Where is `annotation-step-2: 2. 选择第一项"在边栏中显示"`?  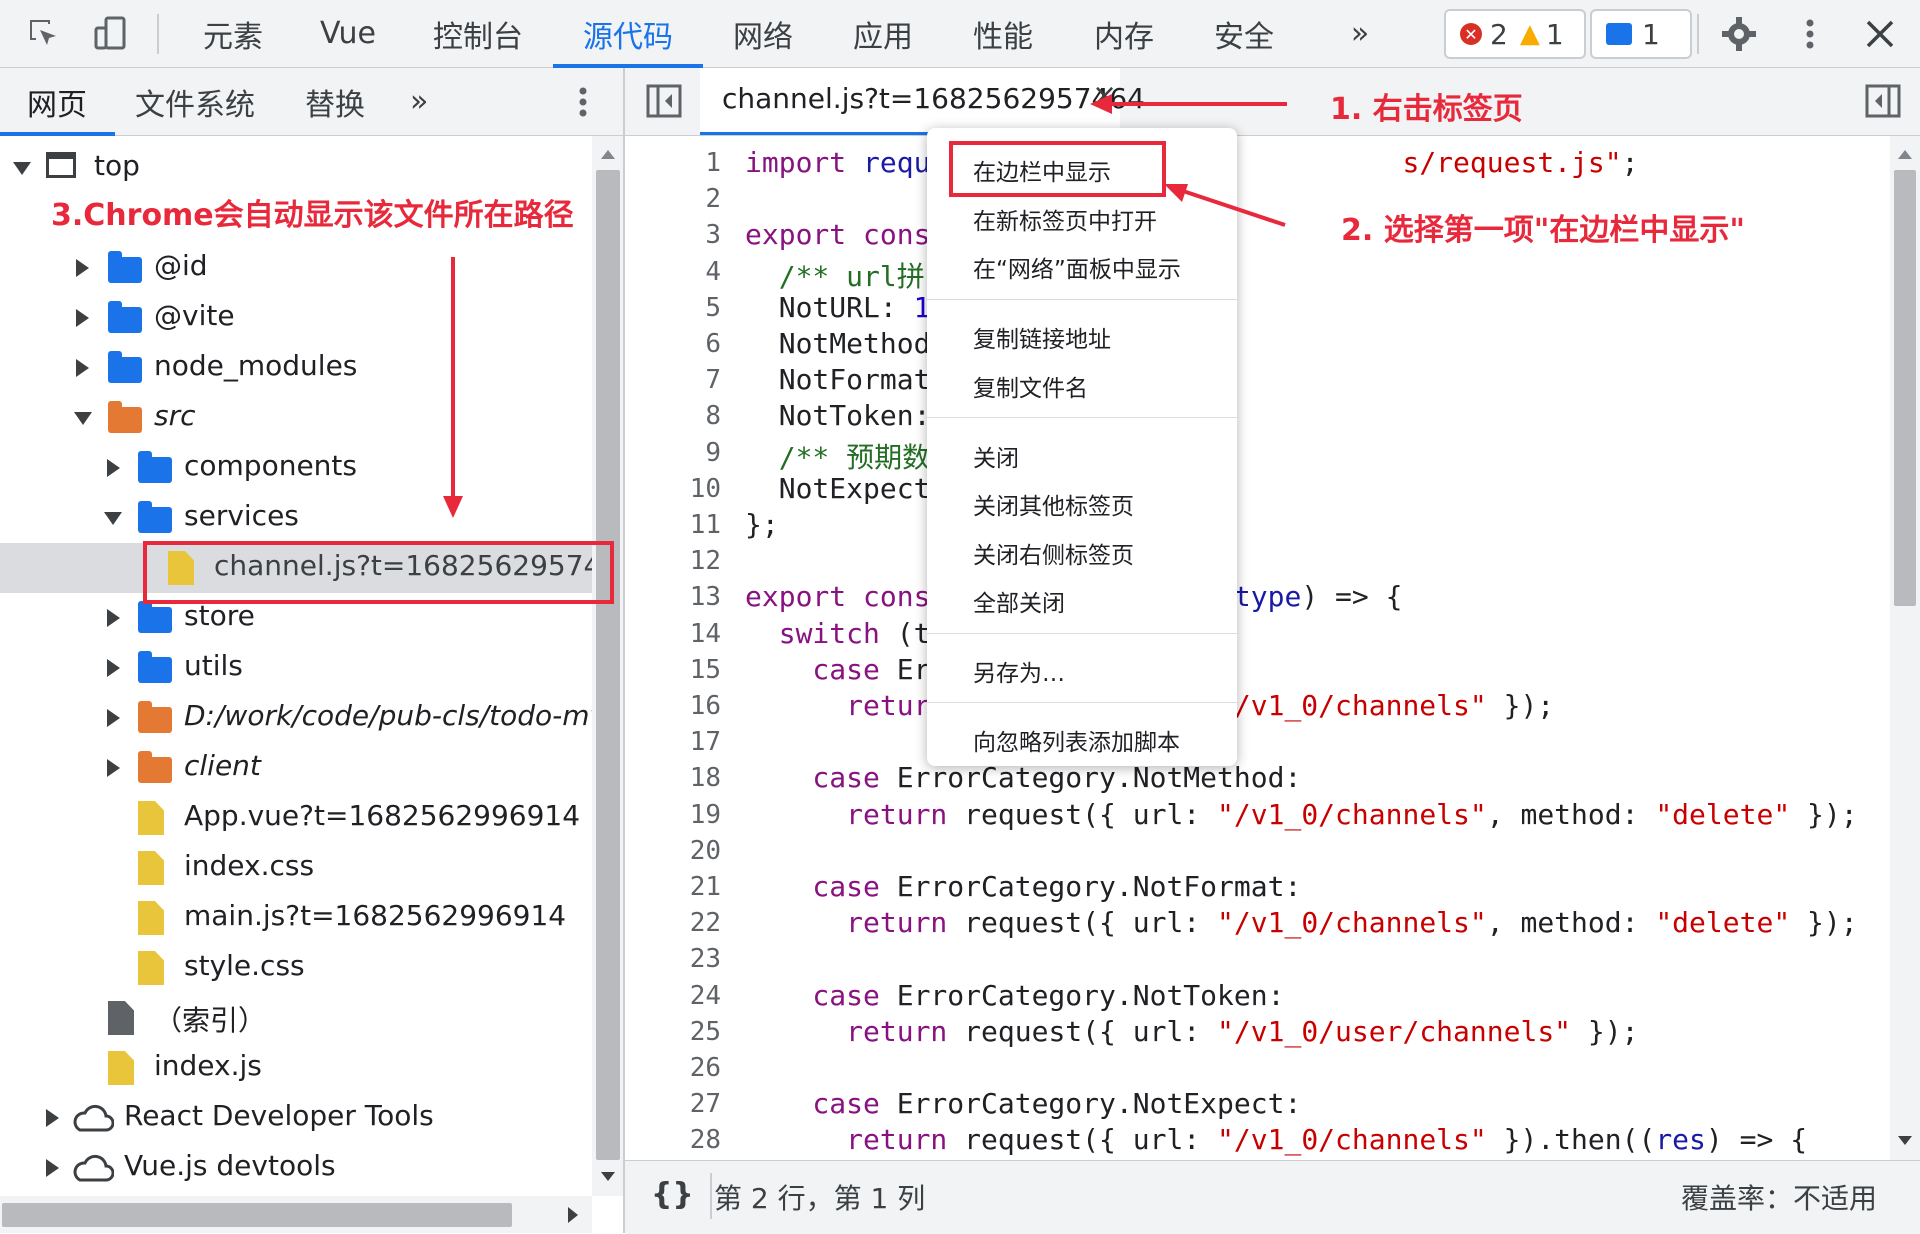
annotation-step-2: 2. 选择第一项"在边栏中显示" is located at coordinates (1543, 230).